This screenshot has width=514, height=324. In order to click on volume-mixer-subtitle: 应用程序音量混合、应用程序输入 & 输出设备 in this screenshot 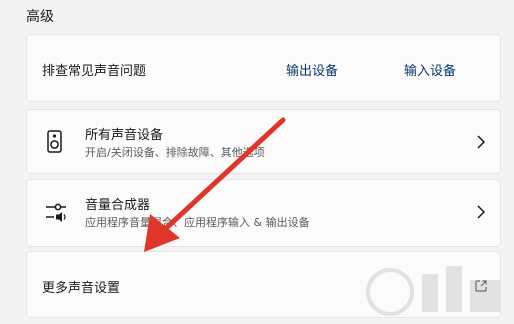, I will do `click(197, 222)`.